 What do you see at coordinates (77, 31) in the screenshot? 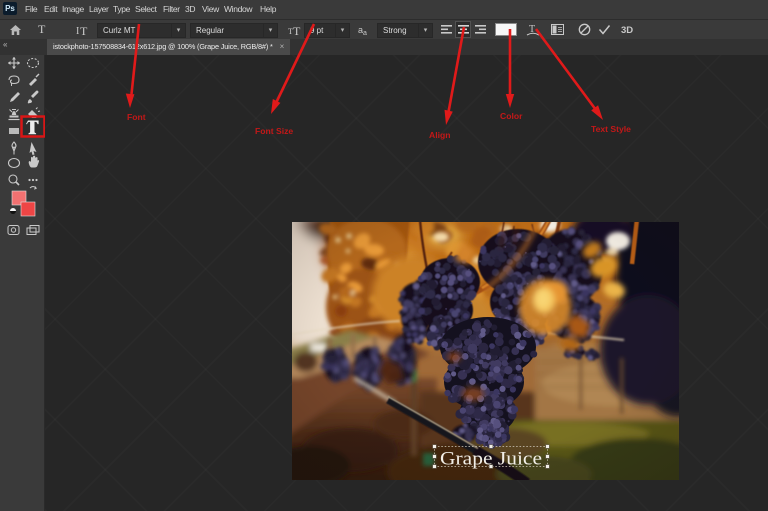
I see `svg-text: I` at bounding box center [77, 31].